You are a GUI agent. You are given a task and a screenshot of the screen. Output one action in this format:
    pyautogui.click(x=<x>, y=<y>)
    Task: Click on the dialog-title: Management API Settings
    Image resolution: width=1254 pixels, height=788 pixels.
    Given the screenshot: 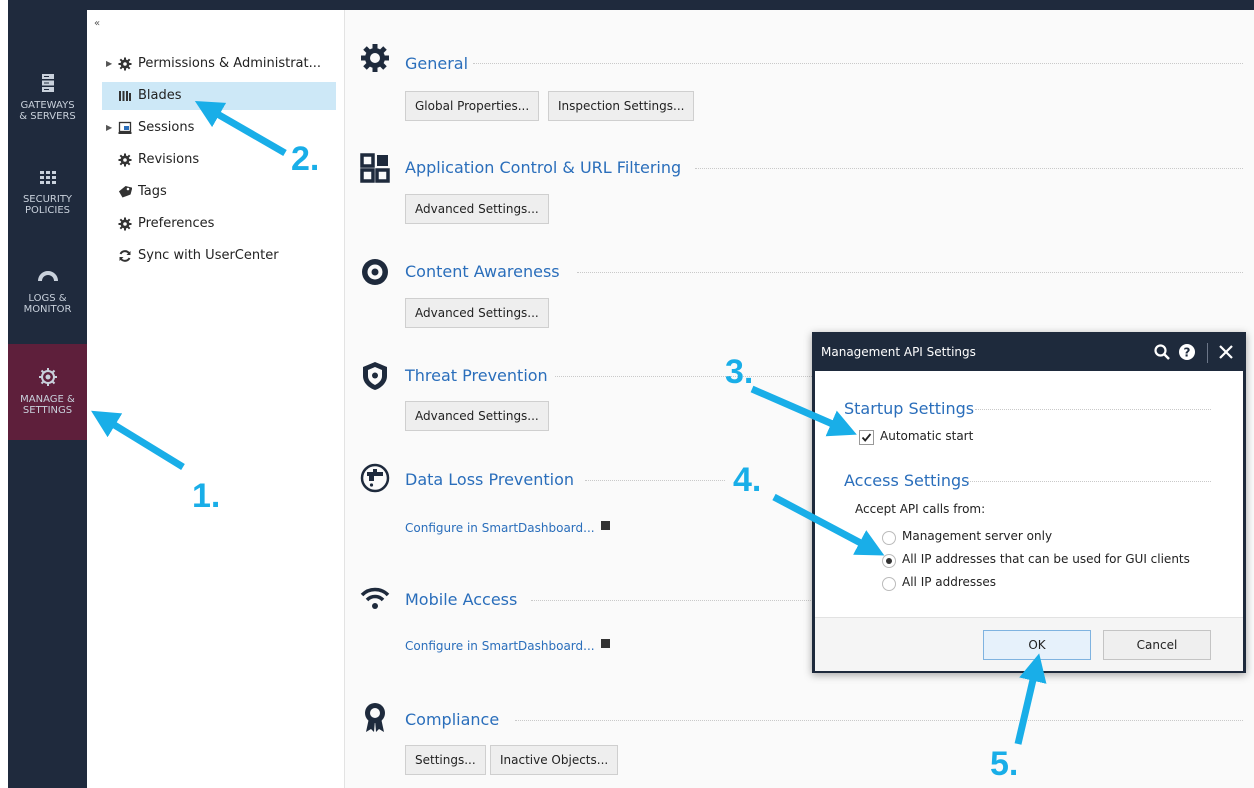 What is the action you would take?
    pyautogui.click(x=898, y=352)
    